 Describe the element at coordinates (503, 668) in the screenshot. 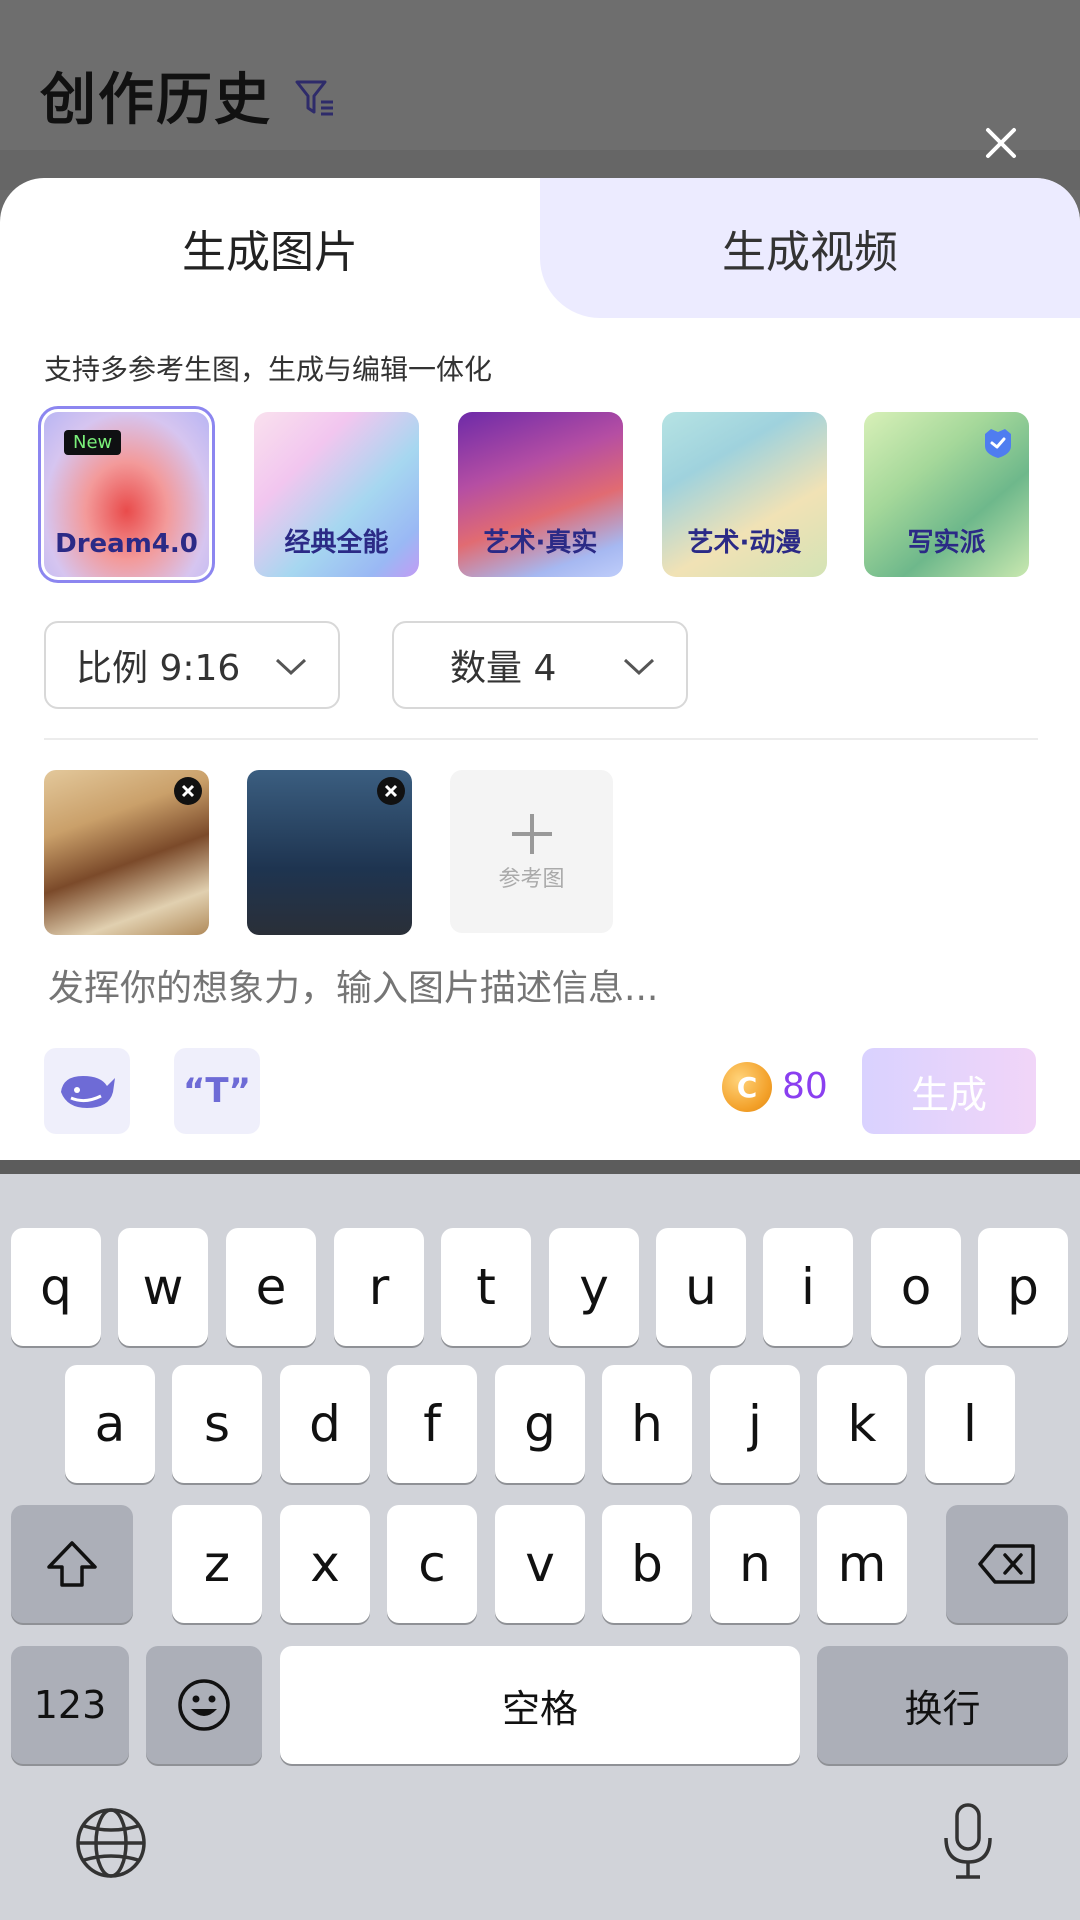

I see `count-value: 数量 4` at that location.